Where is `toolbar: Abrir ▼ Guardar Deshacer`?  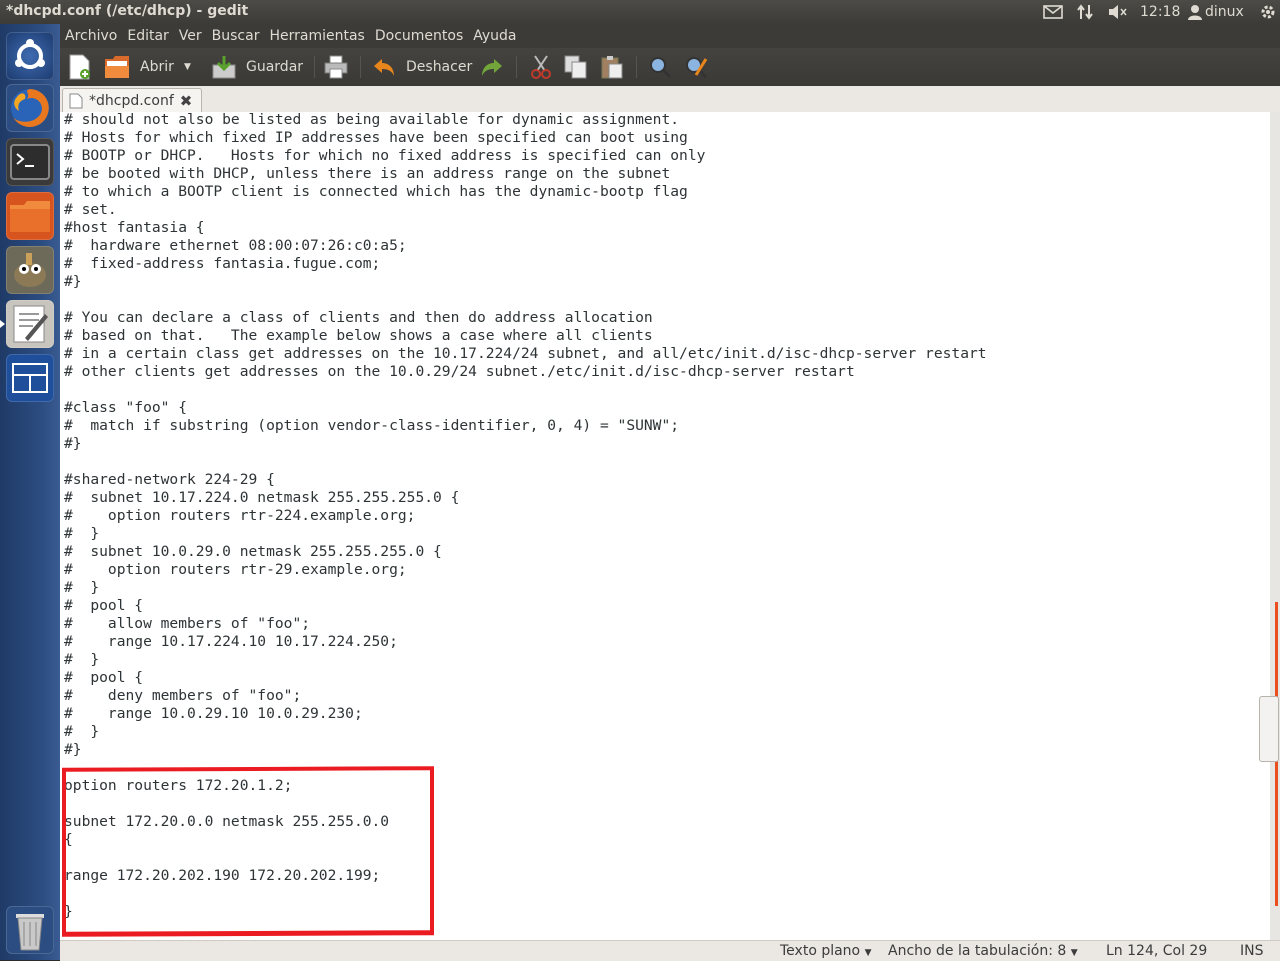 toolbar: Abrir ▼ Guardar Deshacer is located at coordinates (670, 67).